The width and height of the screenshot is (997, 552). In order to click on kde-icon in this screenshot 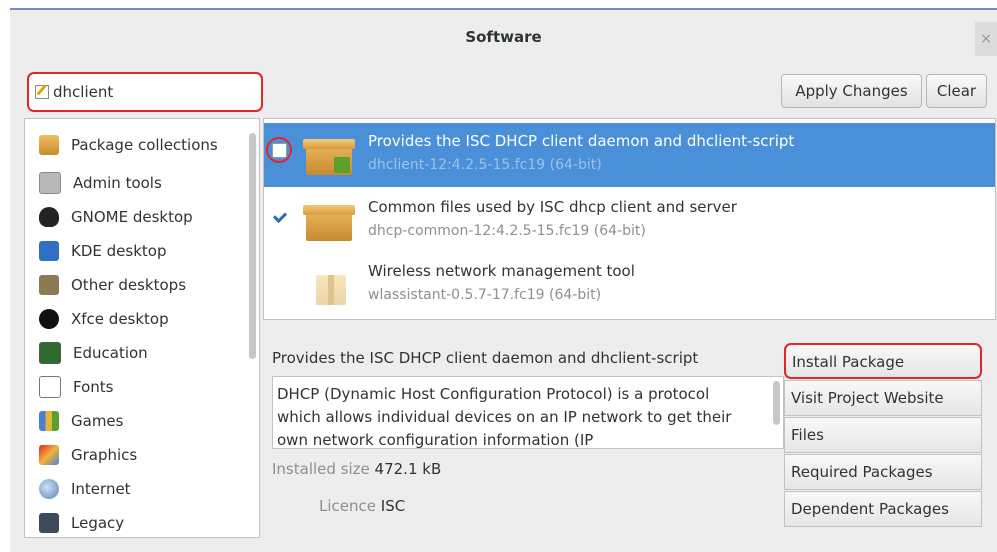, I will do `click(49, 251)`.